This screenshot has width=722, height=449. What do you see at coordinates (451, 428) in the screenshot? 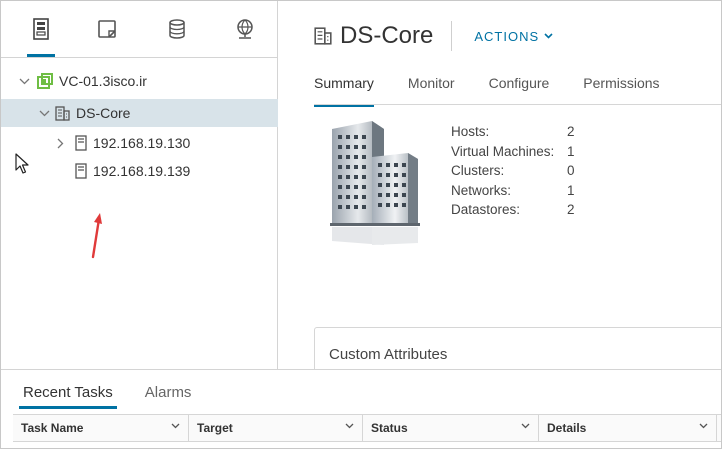
I see `column-header-status: Status` at bounding box center [451, 428].